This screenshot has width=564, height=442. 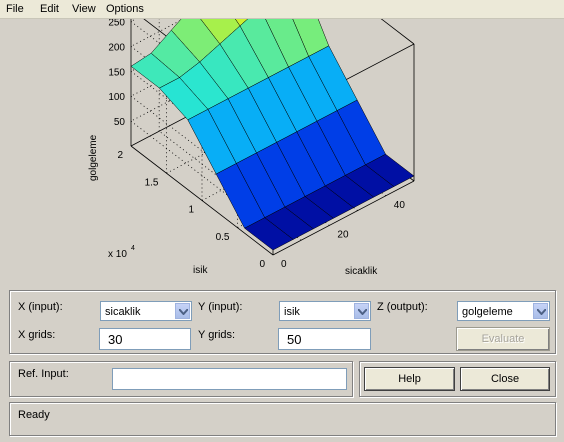 What do you see at coordinates (503, 339) in the screenshot?
I see `evaluate-button: Evaluate` at bounding box center [503, 339].